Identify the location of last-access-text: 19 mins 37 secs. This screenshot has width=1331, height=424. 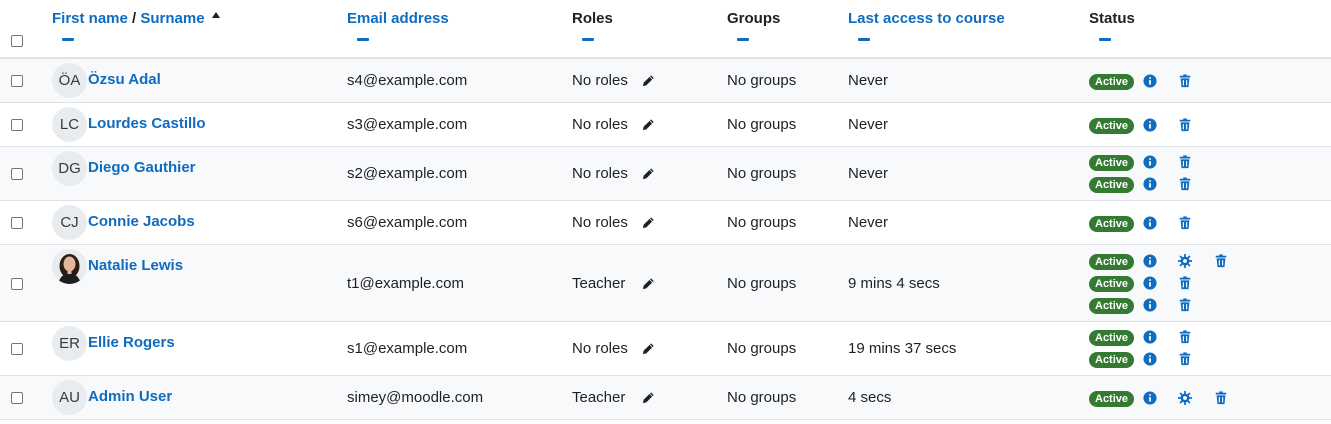
(902, 348).